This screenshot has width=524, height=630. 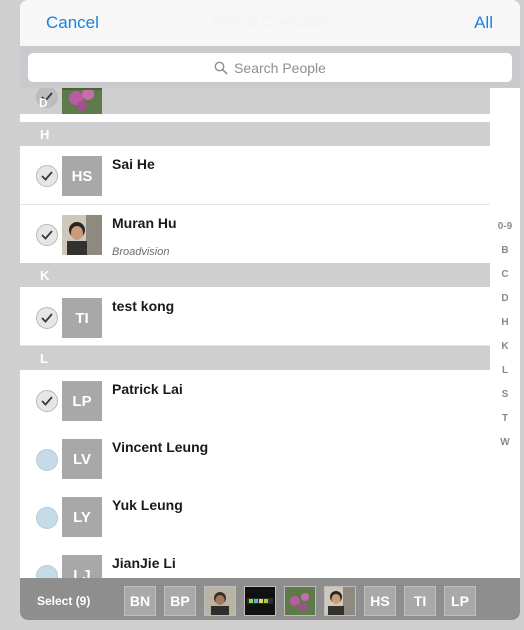 What do you see at coordinates (255, 175) in the screenshot?
I see `list-item: HS Sai He` at bounding box center [255, 175].